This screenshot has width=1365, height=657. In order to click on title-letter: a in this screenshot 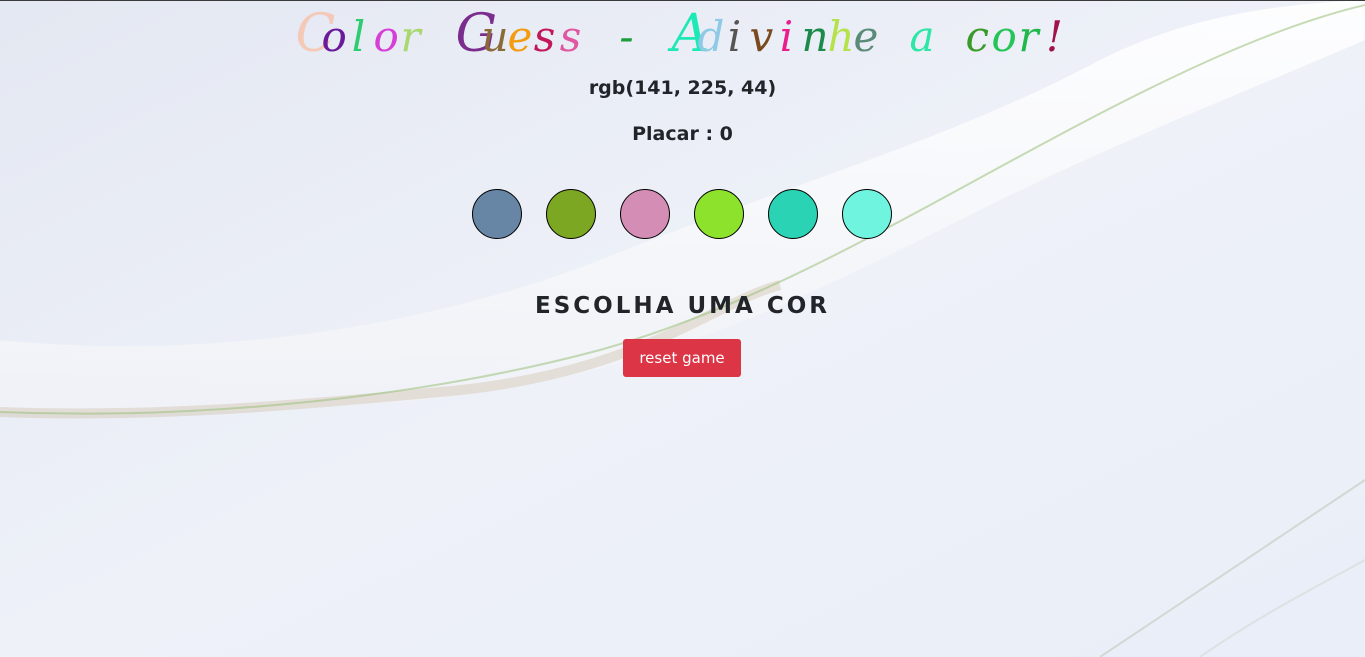, I will do `click(924, 36)`.